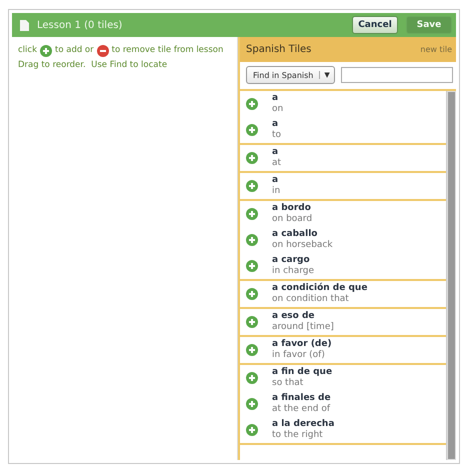 The image size is (468, 470). Describe the element at coordinates (276, 191) in the screenshot. I see `tile-meaning: in` at that location.